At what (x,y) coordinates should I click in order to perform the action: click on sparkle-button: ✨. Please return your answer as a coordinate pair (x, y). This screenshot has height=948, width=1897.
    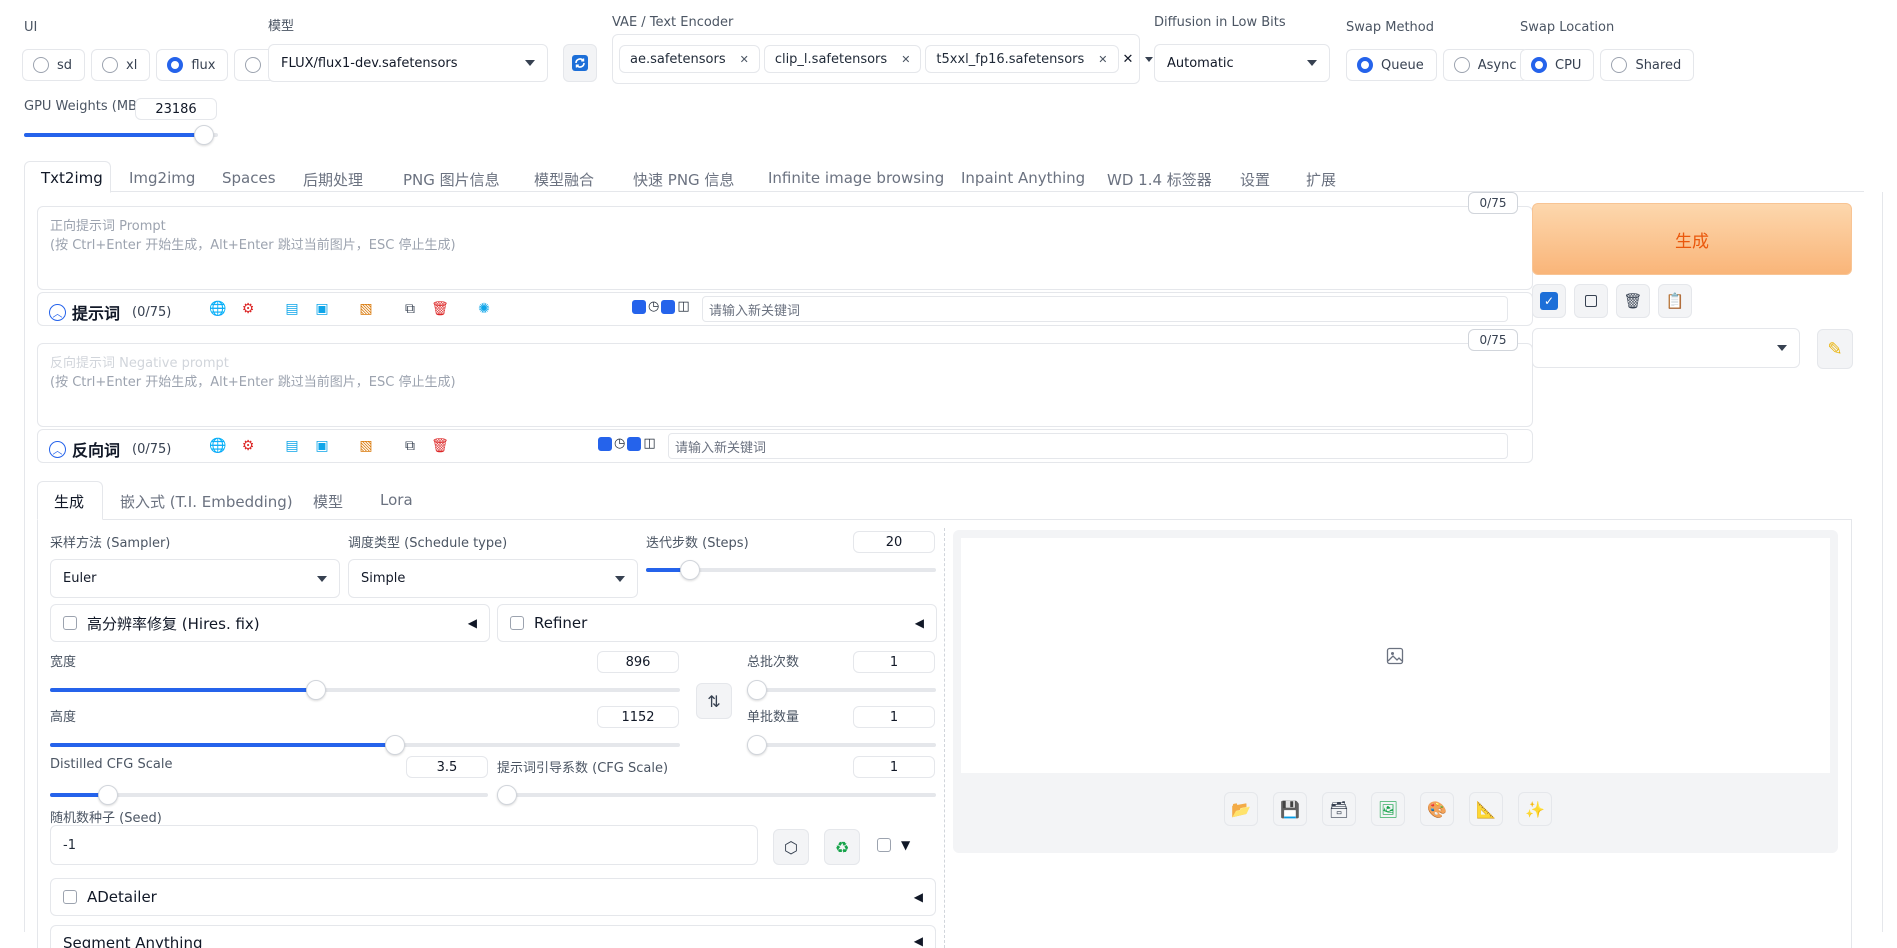
    Looking at the image, I should click on (1535, 809).